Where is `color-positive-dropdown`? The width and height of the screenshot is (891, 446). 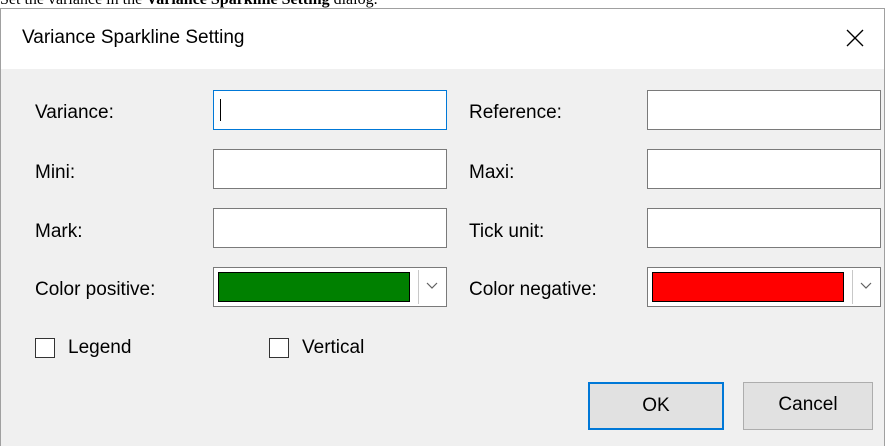
color-positive-dropdown is located at coordinates (330, 287).